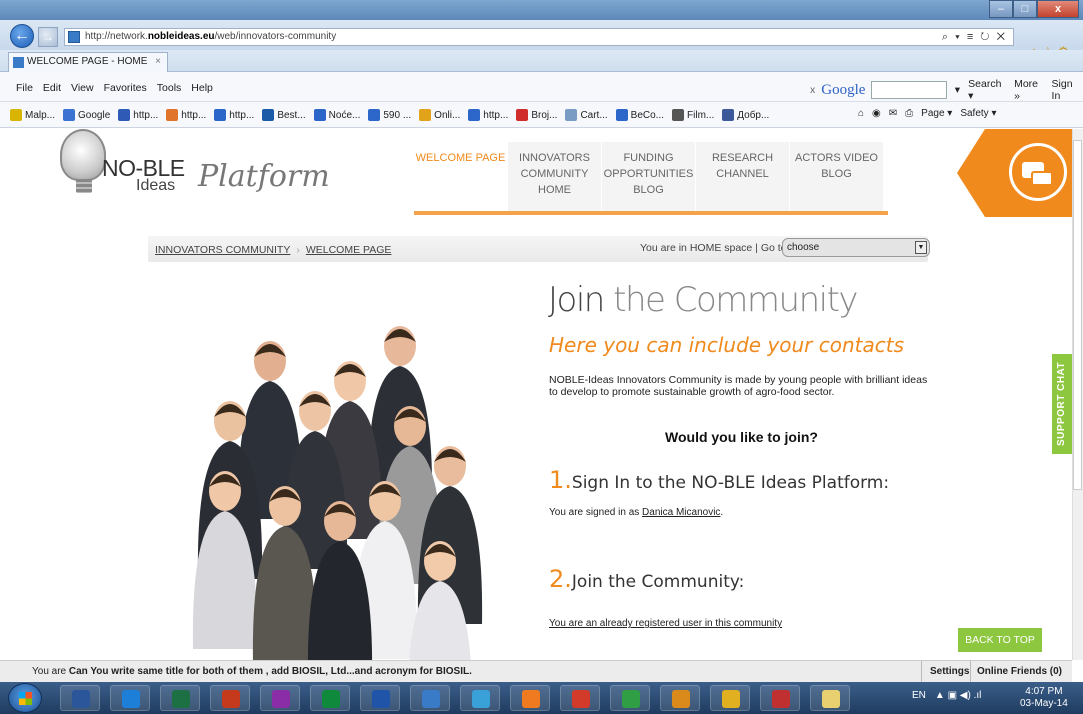  Describe the element at coordinates (909, 90) in the screenshot. I see `google-search-input` at that location.